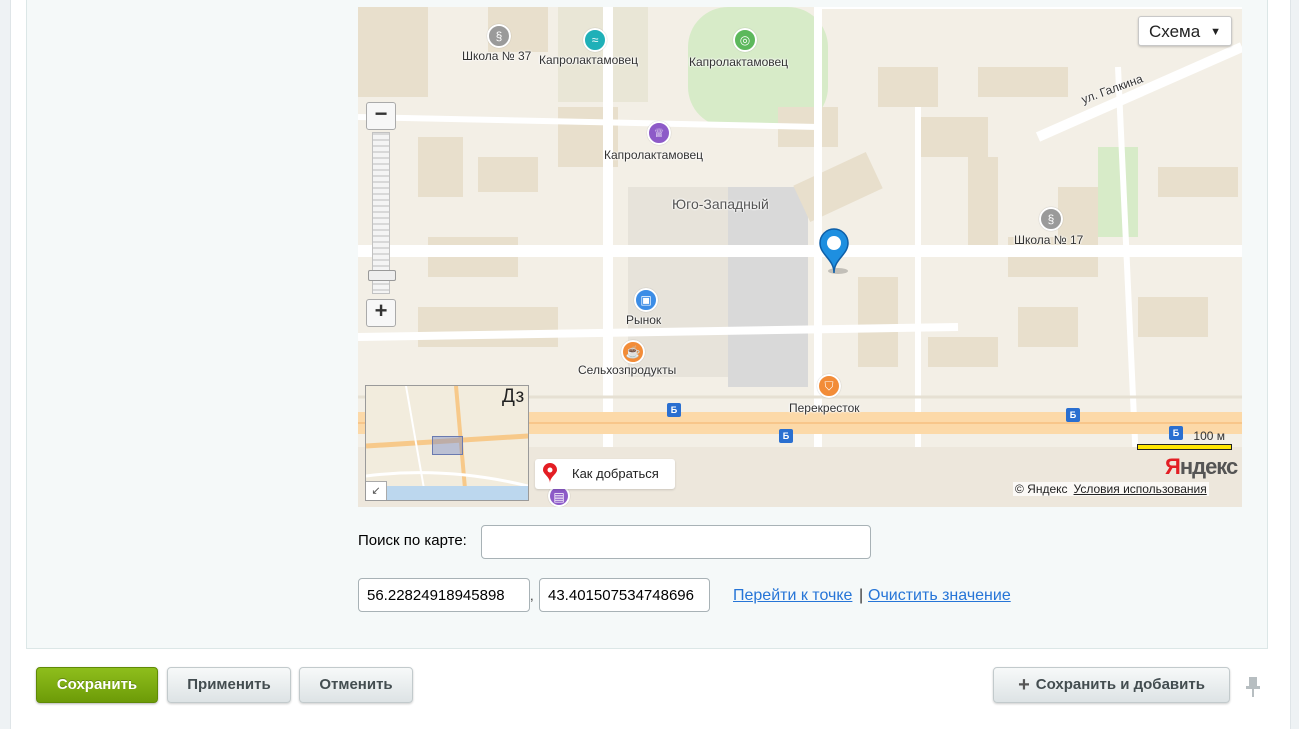 The image size is (1299, 729). Describe the element at coordinates (1049, 240) in the screenshot. I see `label-school-17: Школа № 17` at that location.